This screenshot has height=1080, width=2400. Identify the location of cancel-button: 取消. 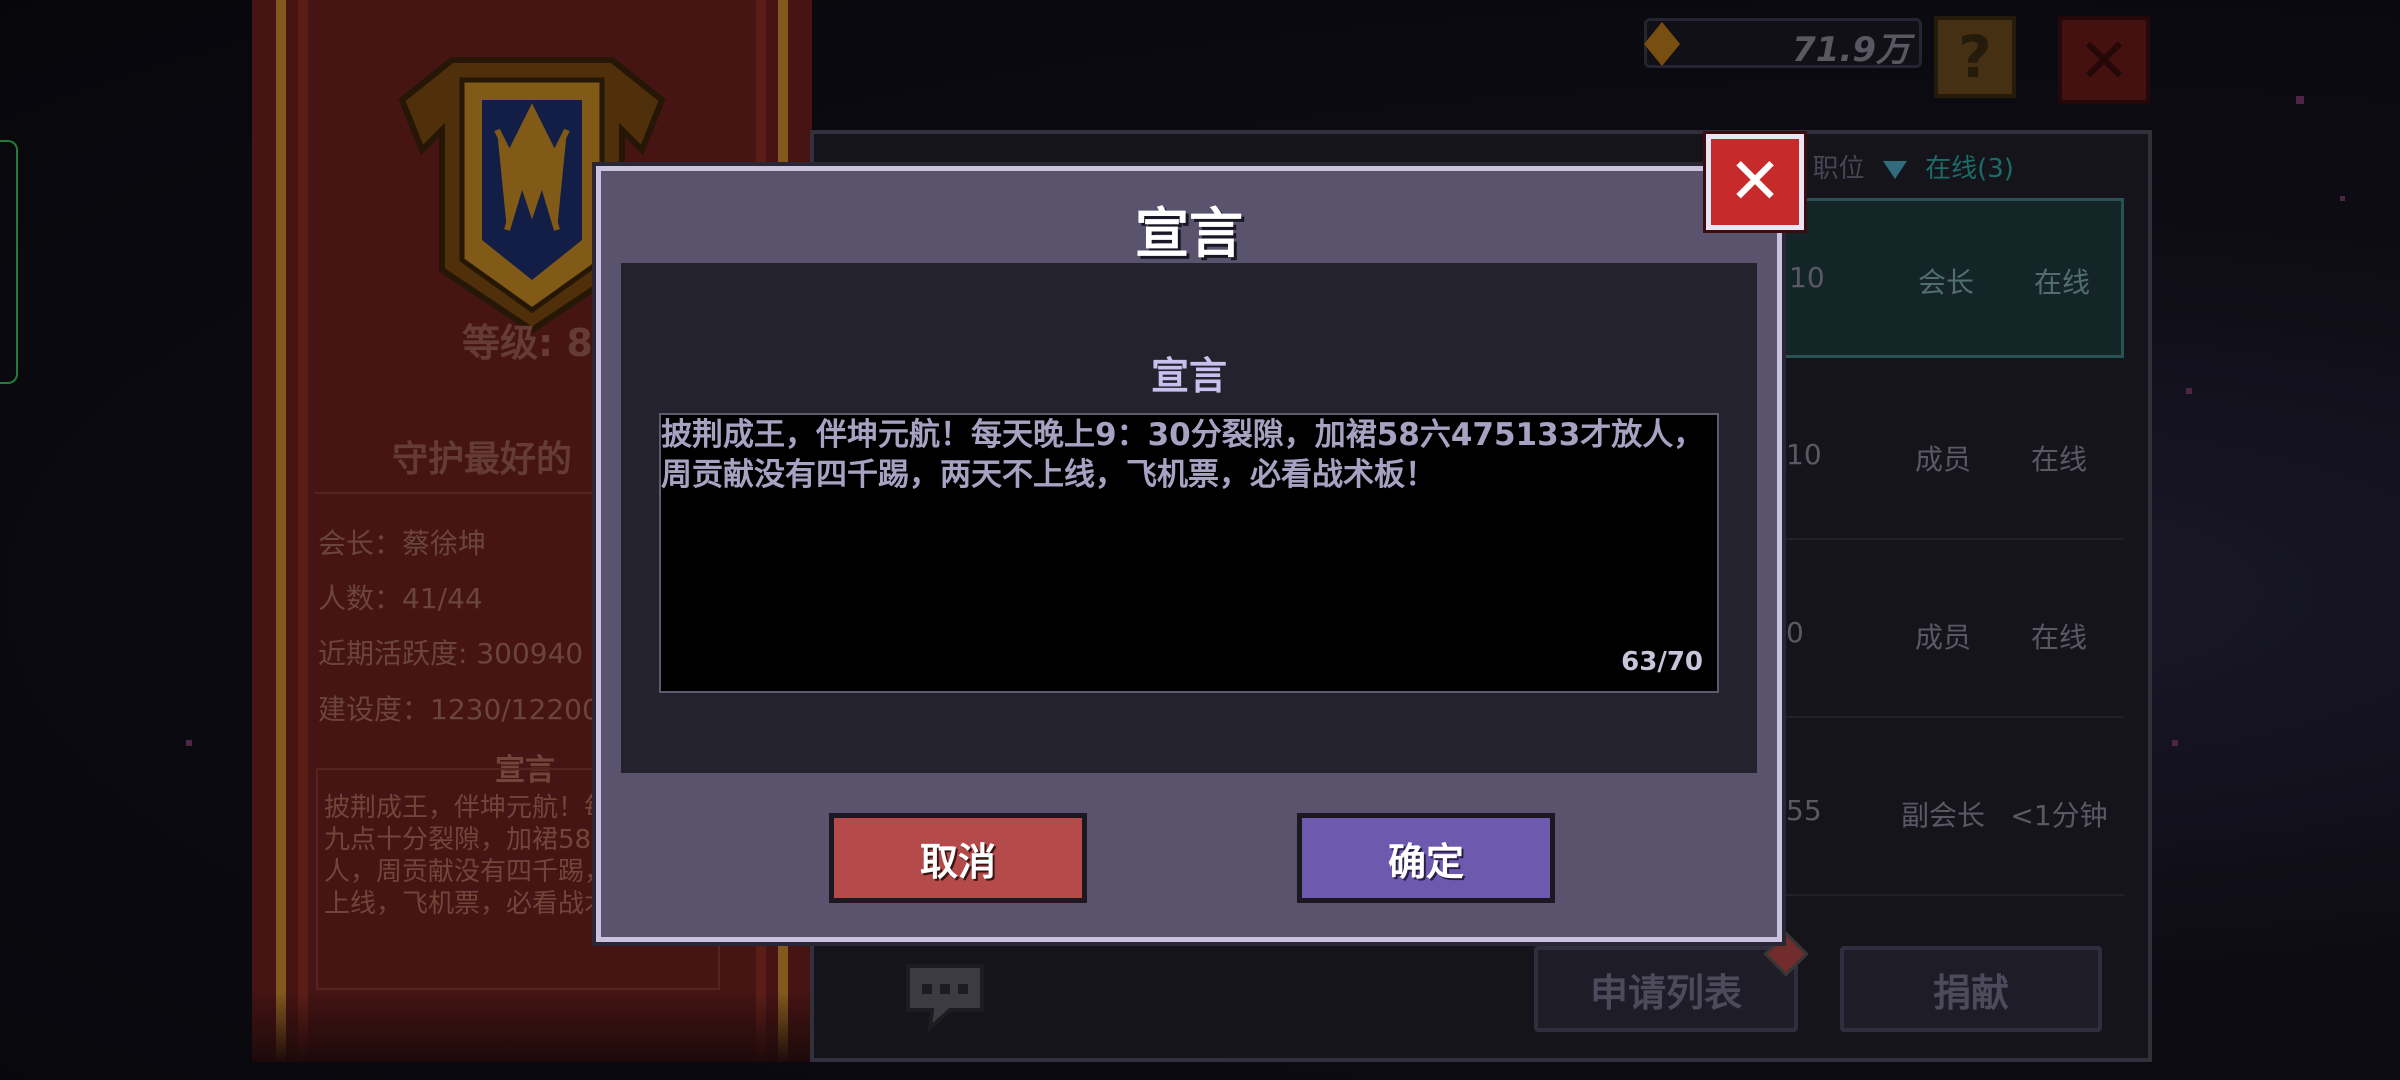
(958, 858).